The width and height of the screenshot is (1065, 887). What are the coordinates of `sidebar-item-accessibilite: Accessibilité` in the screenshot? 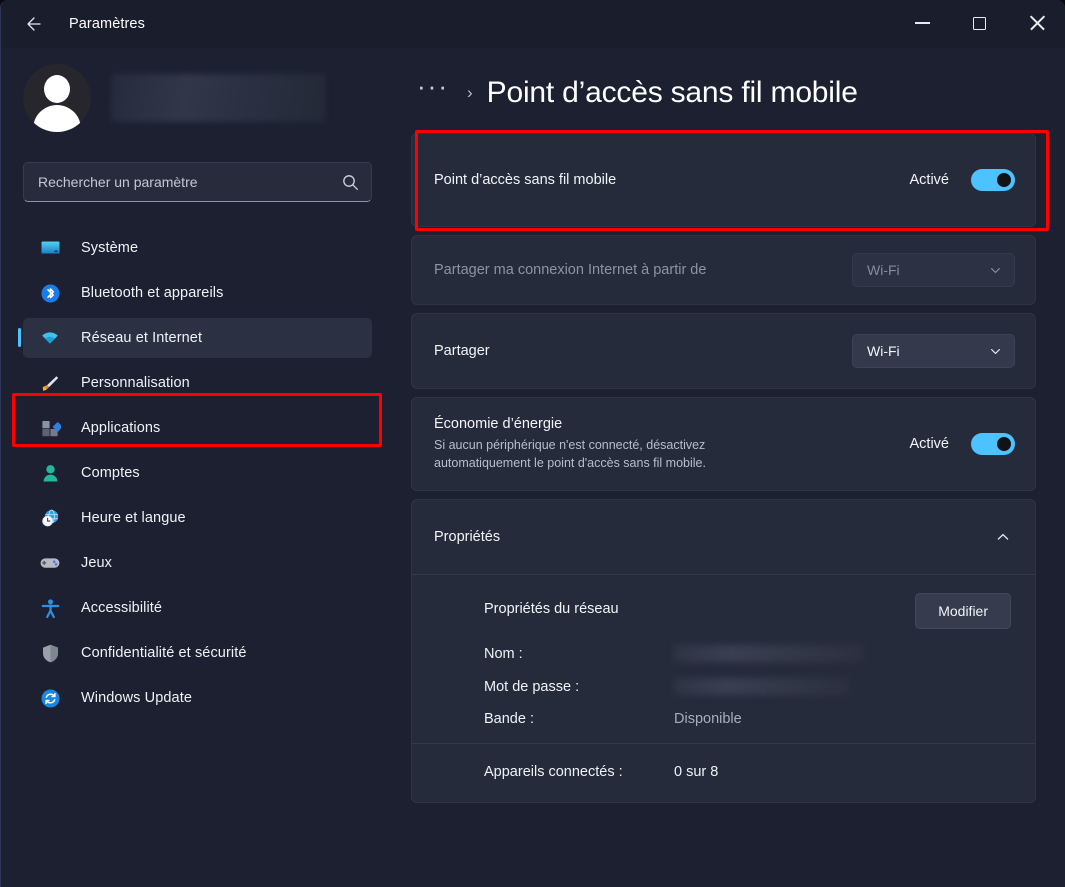 It's located at (197, 608).